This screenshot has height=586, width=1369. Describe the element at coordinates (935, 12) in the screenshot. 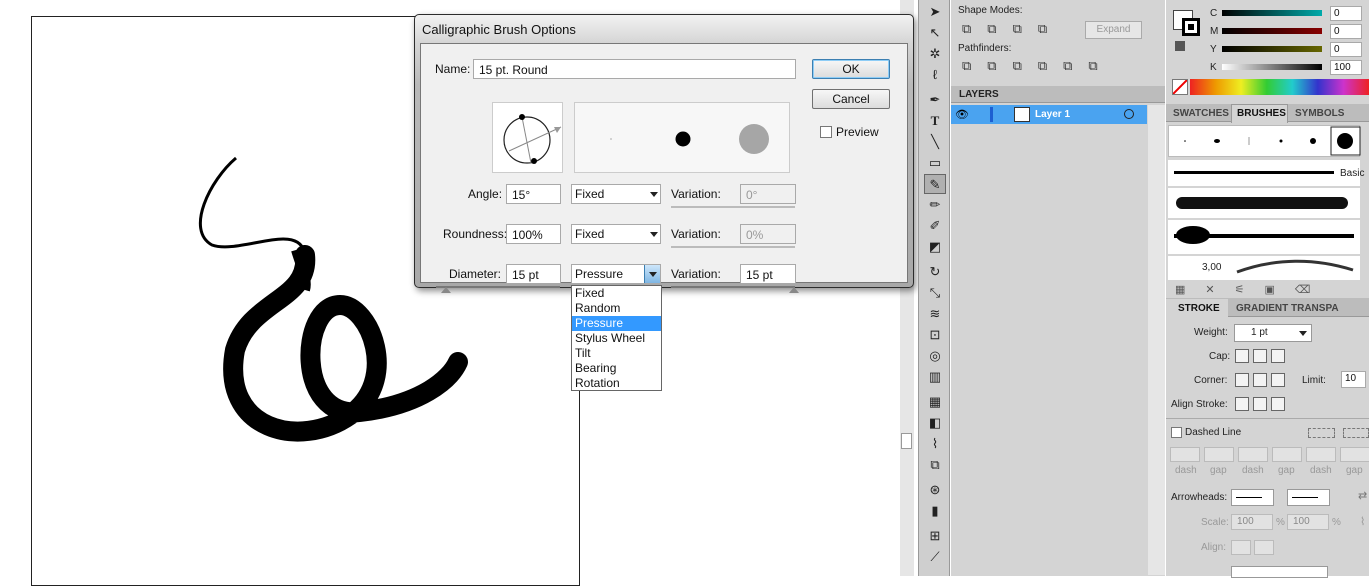

I see `selection-tool-icon: ➤` at that location.